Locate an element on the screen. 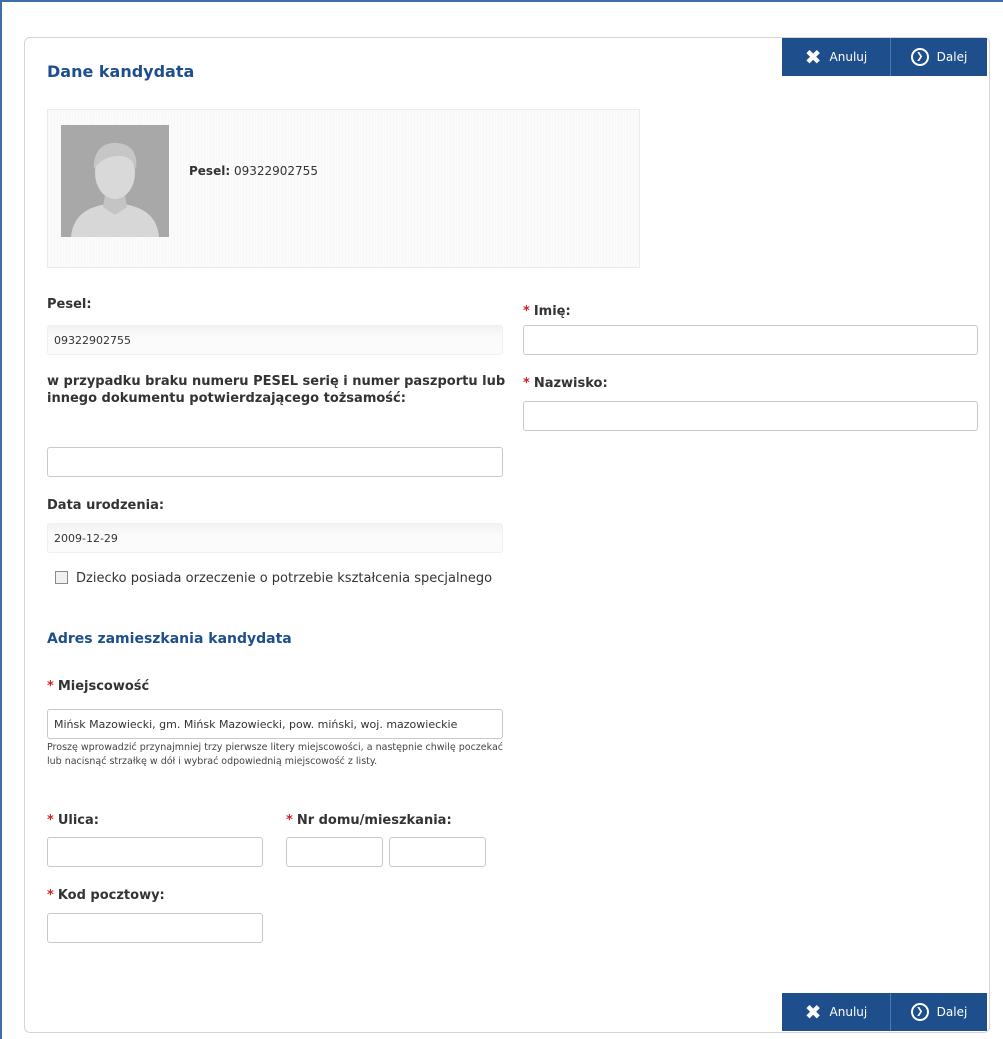 The width and height of the screenshot is (1003, 1039). nazwisko-label: Nazwisko: is located at coordinates (570, 383).